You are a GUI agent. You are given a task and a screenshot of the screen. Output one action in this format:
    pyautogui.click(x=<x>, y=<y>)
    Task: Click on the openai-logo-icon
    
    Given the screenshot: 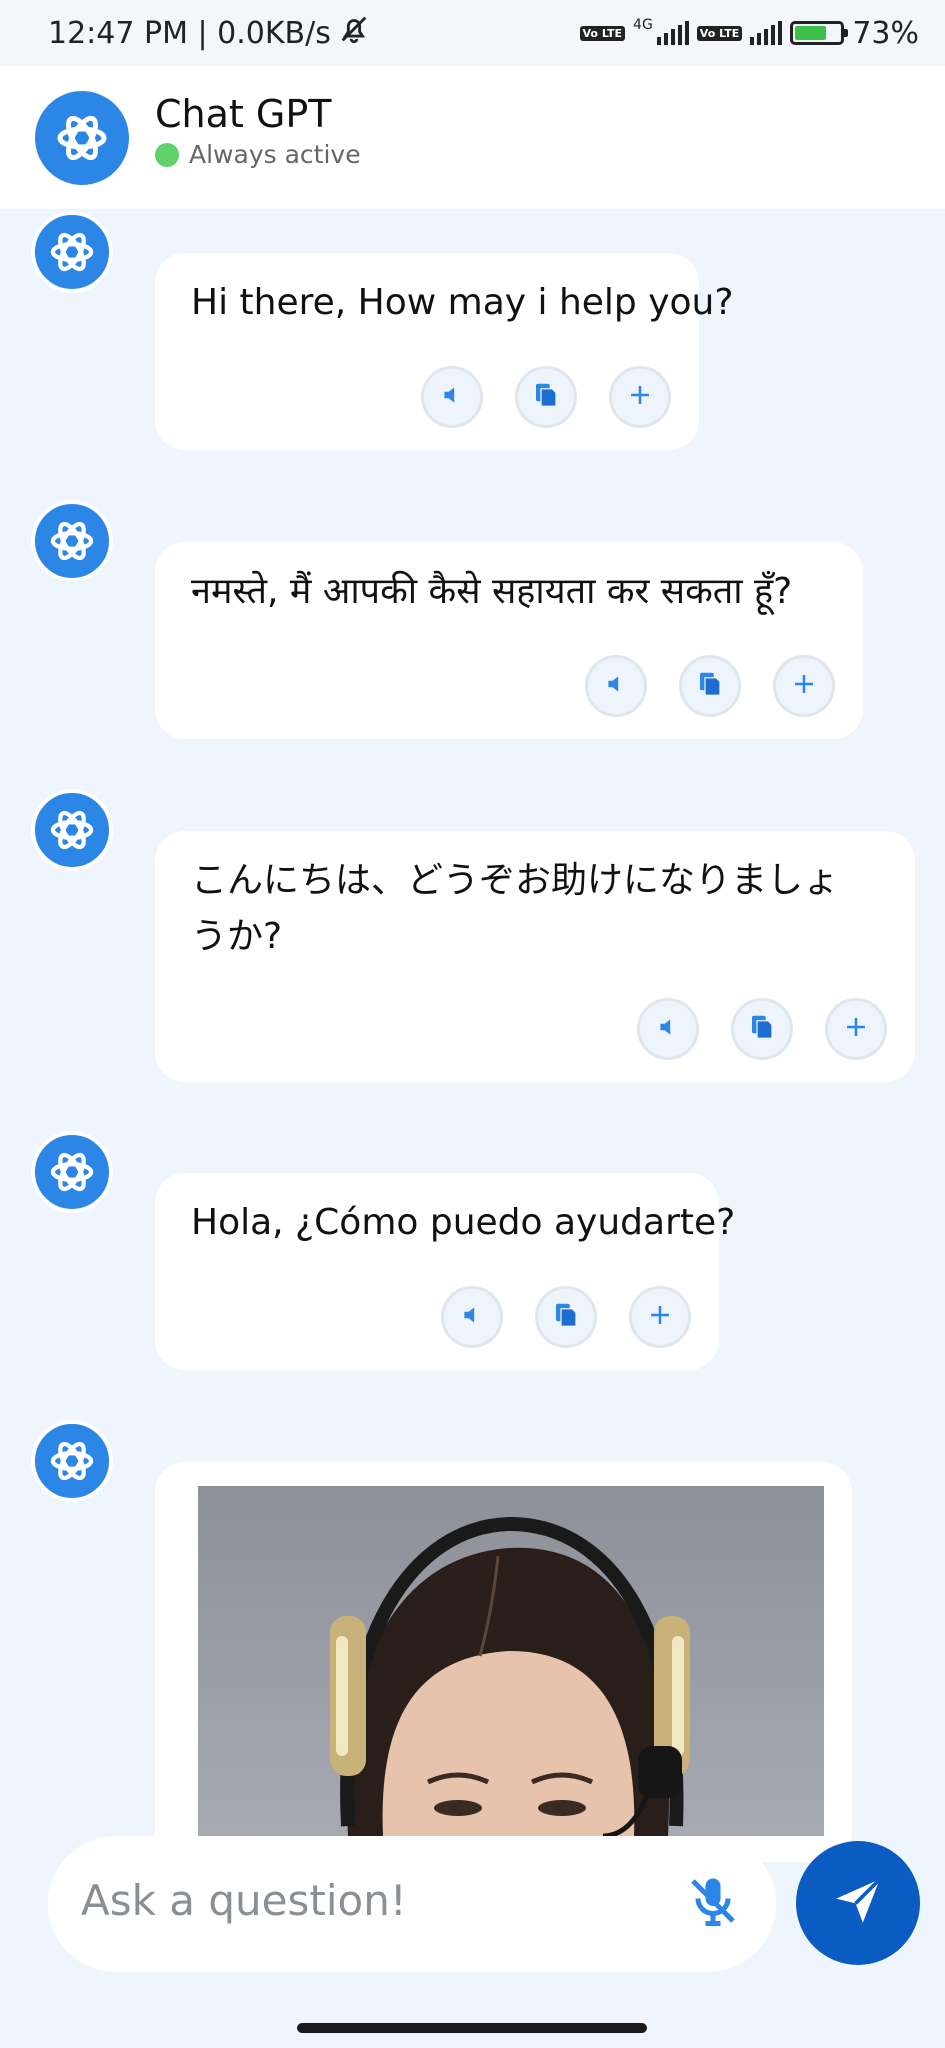 What is the action you would take?
    pyautogui.click(x=82, y=138)
    